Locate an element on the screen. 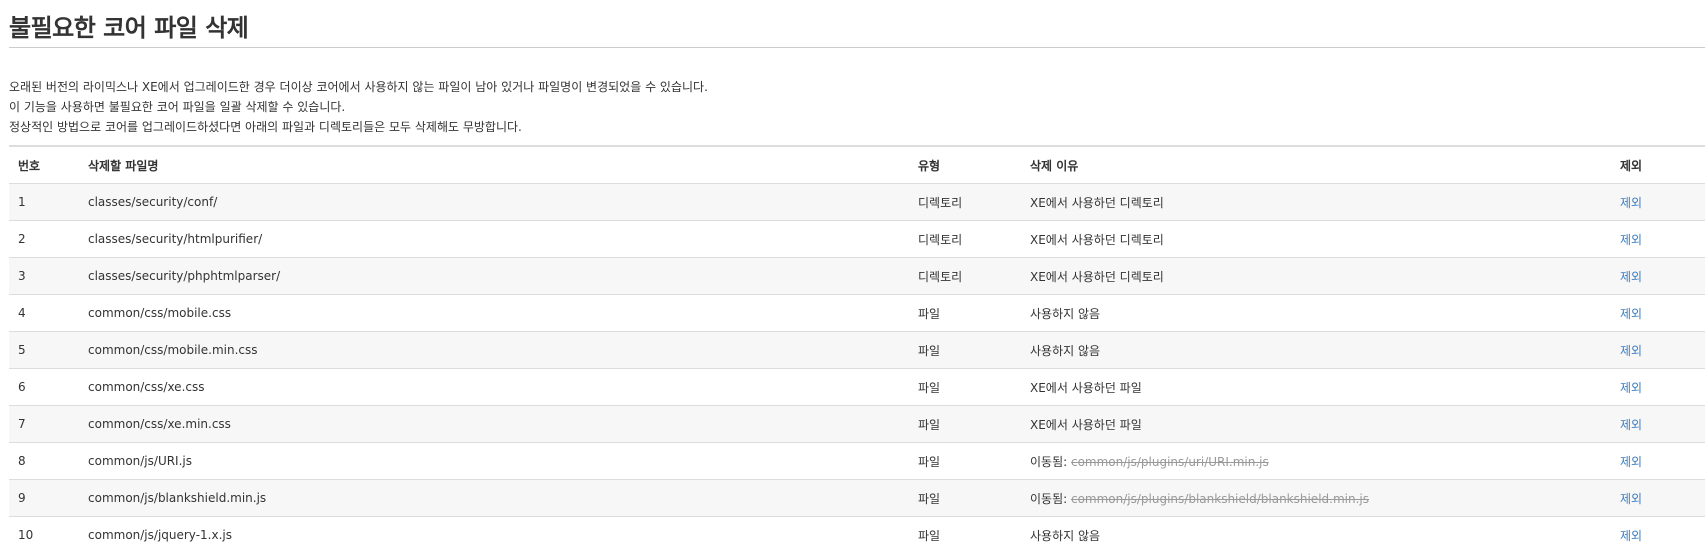  row-num: 2 is located at coordinates (48, 239).